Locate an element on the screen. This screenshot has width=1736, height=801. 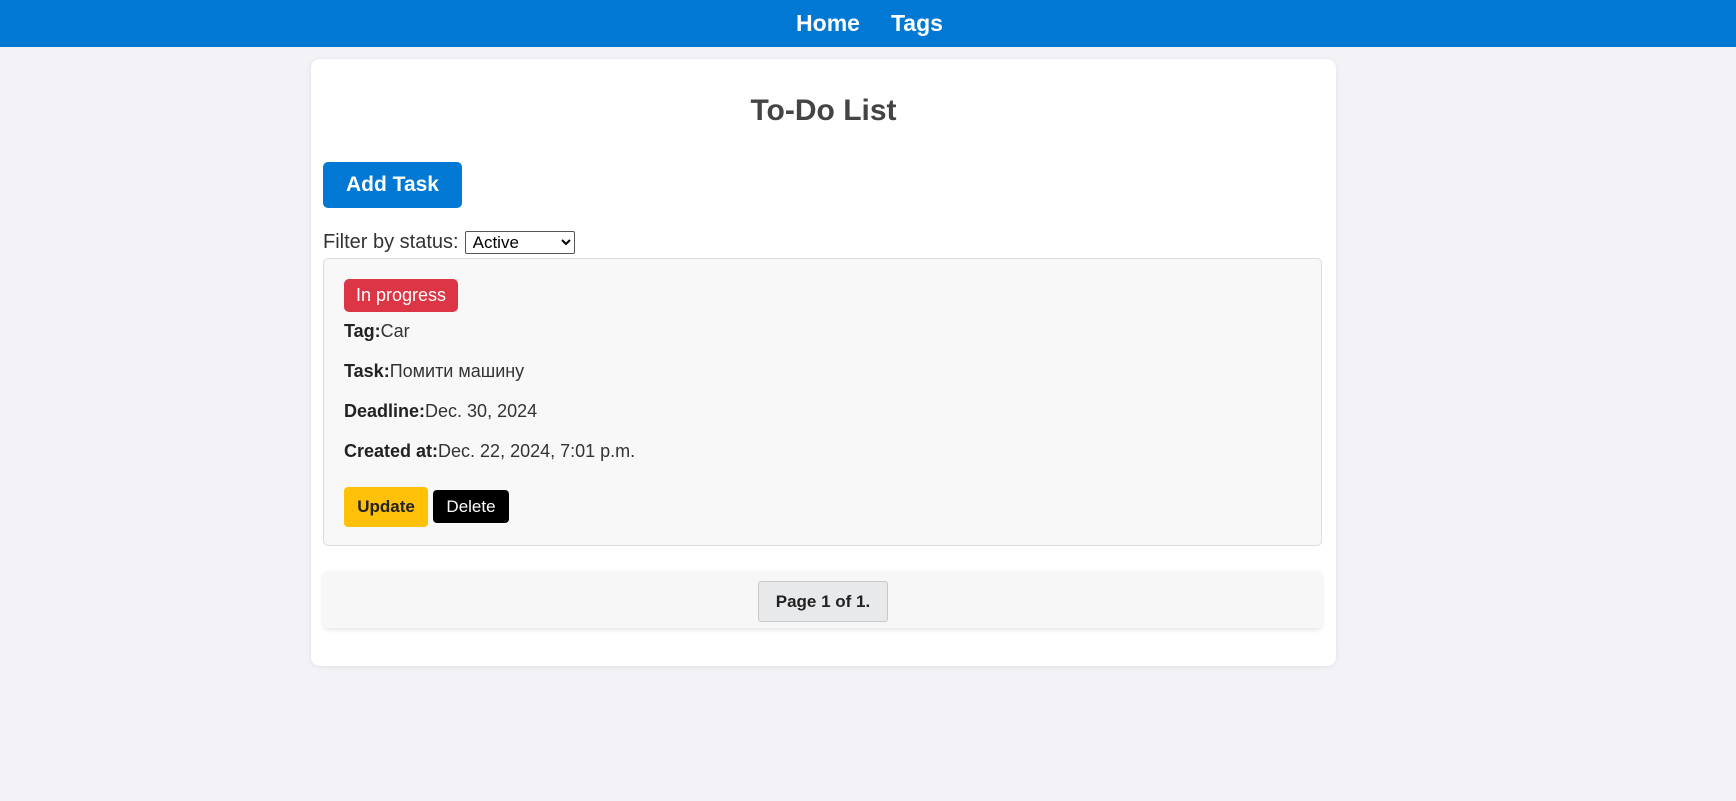
task-deadline-field: Deadline:Dec. 30, 2024 is located at coordinates (440, 411).